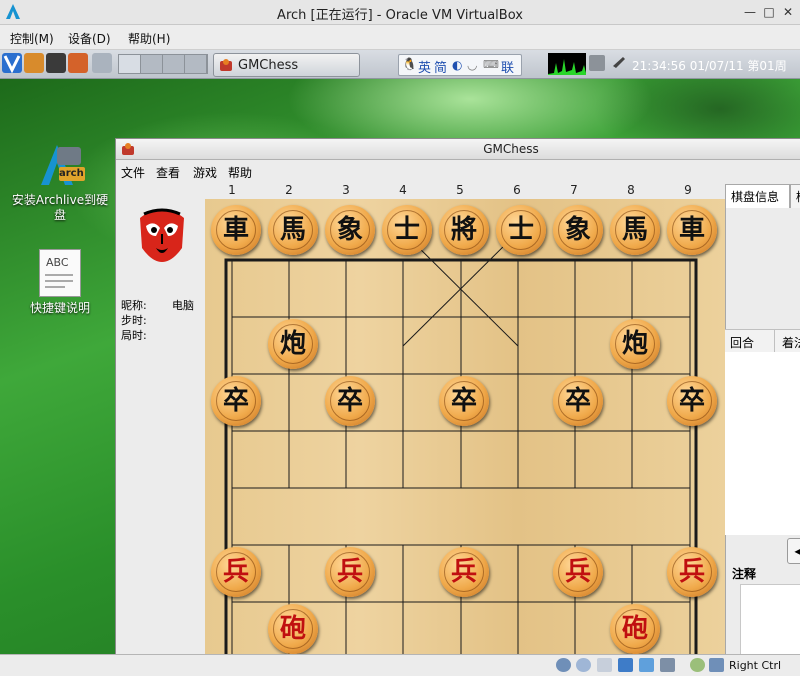 The image size is (800, 676). What do you see at coordinates (755, 665) in the screenshot?
I see `host-key-label: Right Ctrl` at bounding box center [755, 665].